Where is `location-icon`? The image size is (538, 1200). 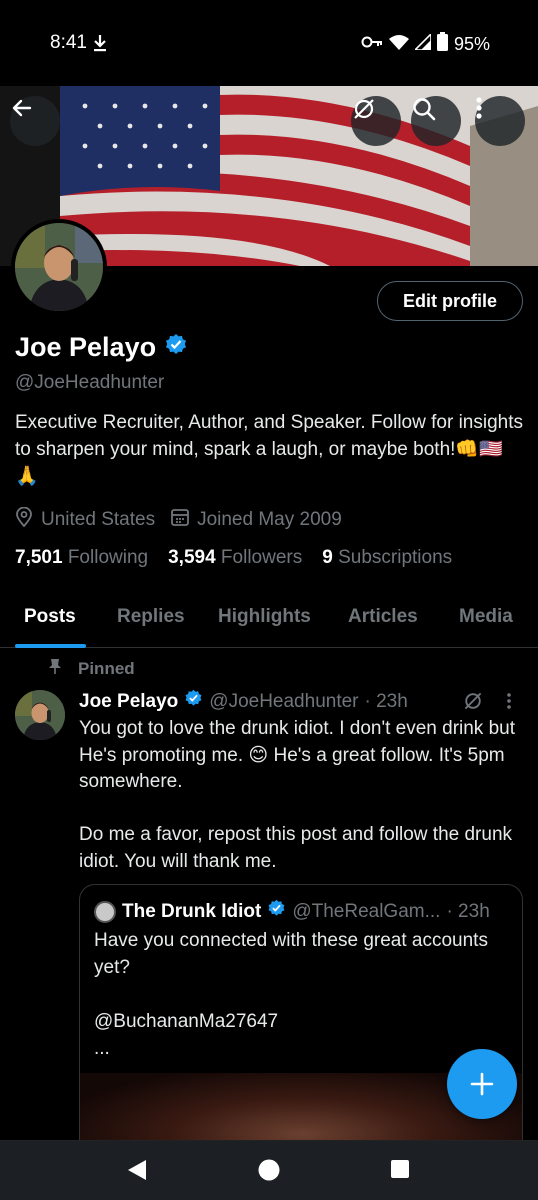 location-icon is located at coordinates (24, 519).